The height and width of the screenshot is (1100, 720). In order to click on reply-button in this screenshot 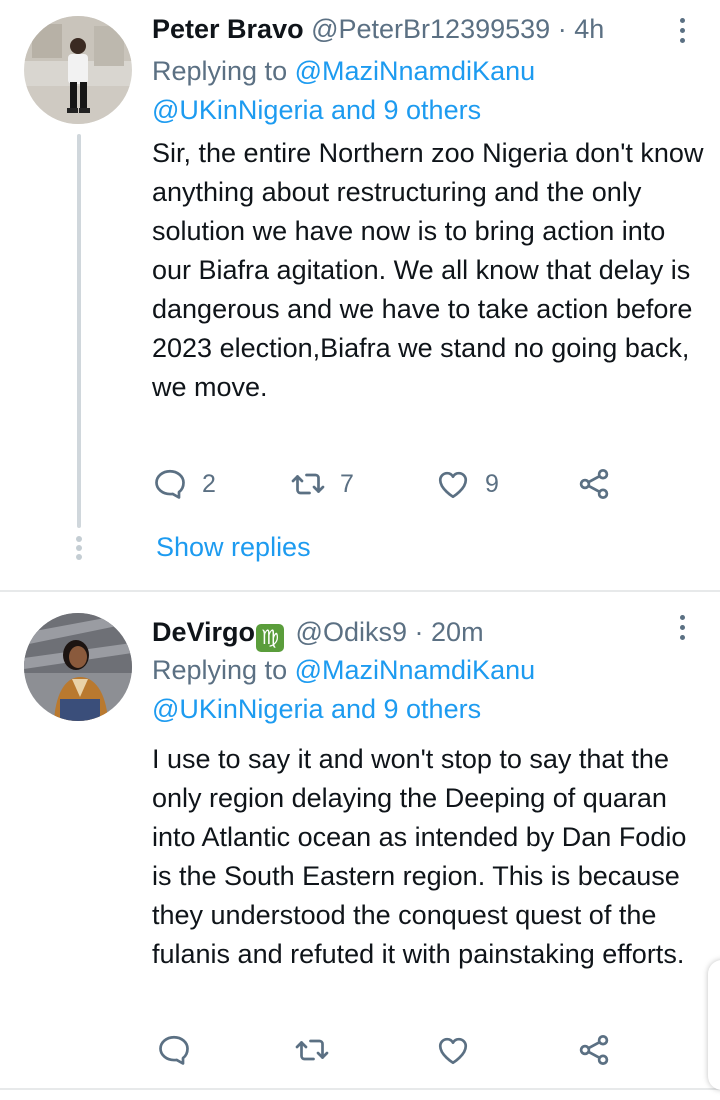, I will do `click(174, 1050)`.